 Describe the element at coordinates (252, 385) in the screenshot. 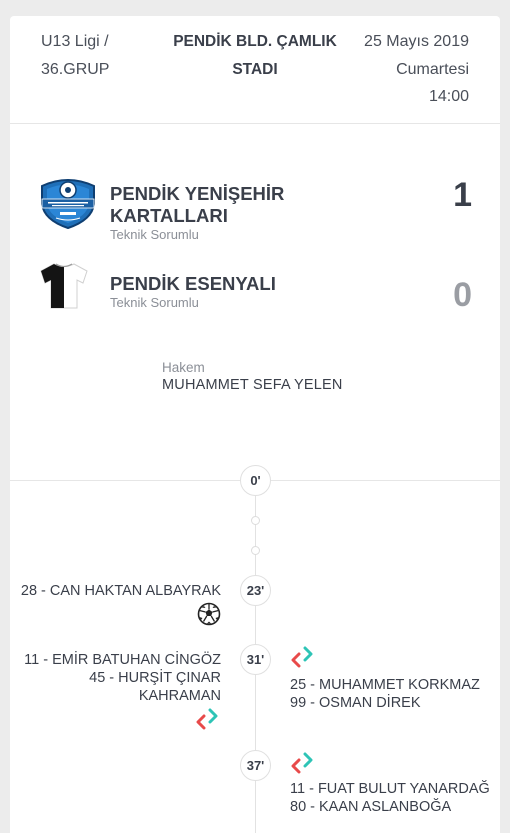

I see `referee-name: MUHAMMET SEFA YELEN` at that location.